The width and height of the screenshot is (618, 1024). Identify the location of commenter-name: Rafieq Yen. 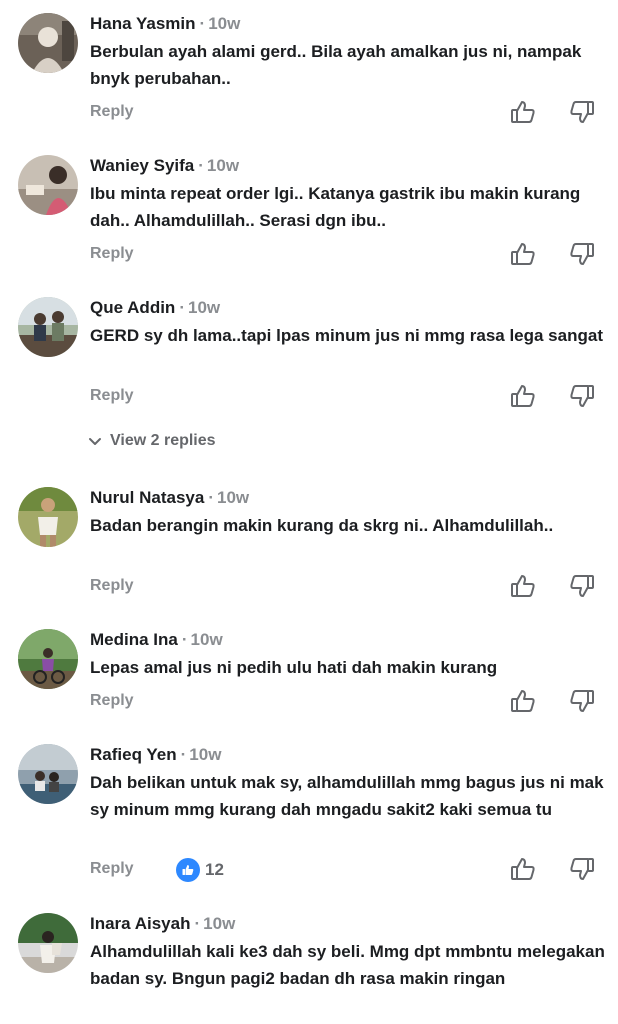
(133, 754).